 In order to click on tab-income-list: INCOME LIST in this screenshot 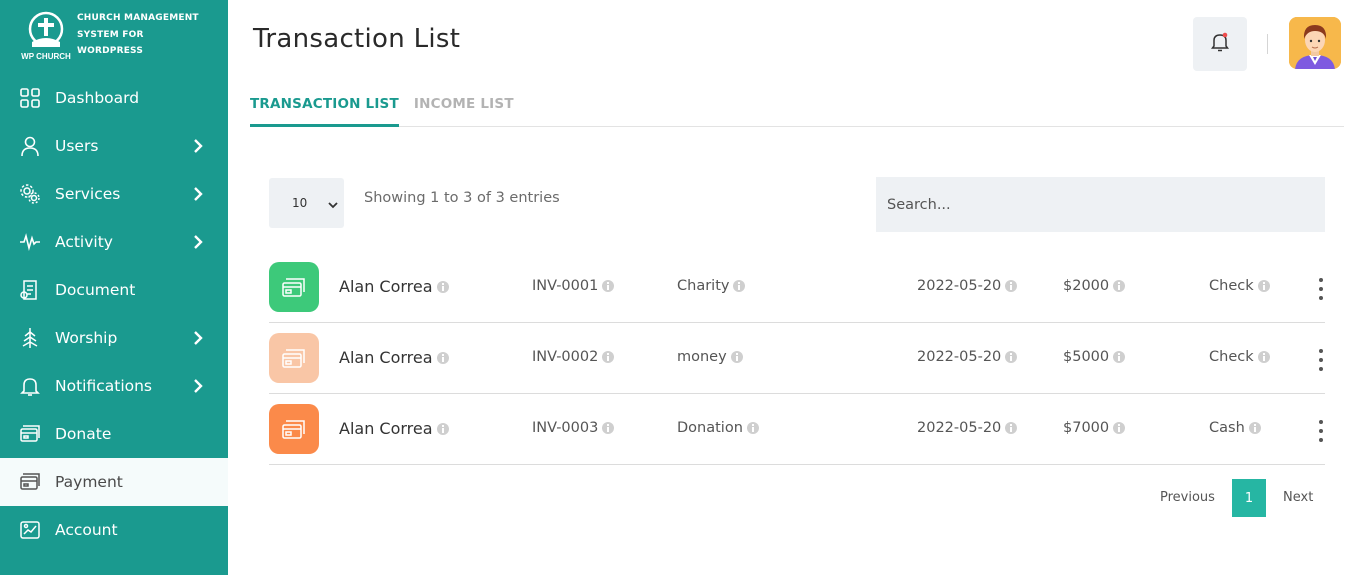, I will do `click(464, 108)`.